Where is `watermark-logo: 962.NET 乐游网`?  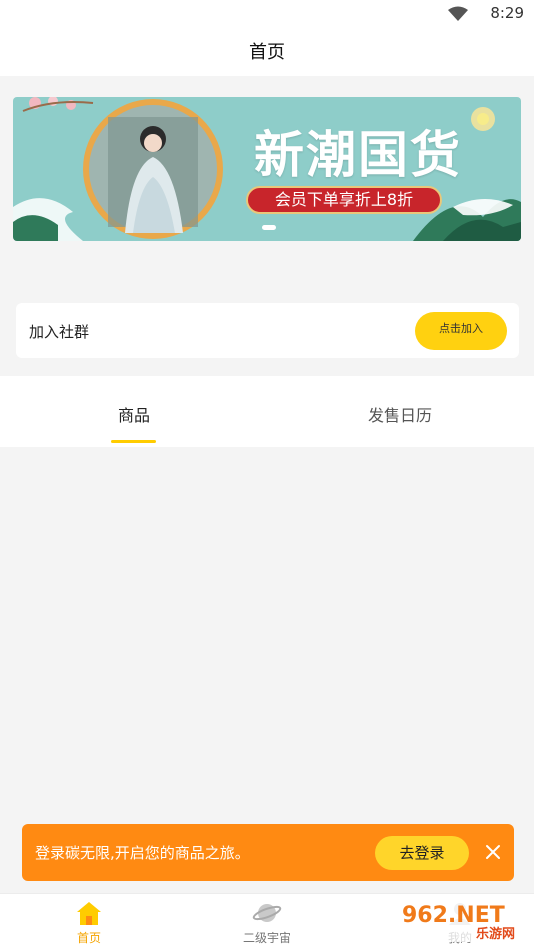 watermark-logo: 962.NET 乐游网 is located at coordinates (463, 920).